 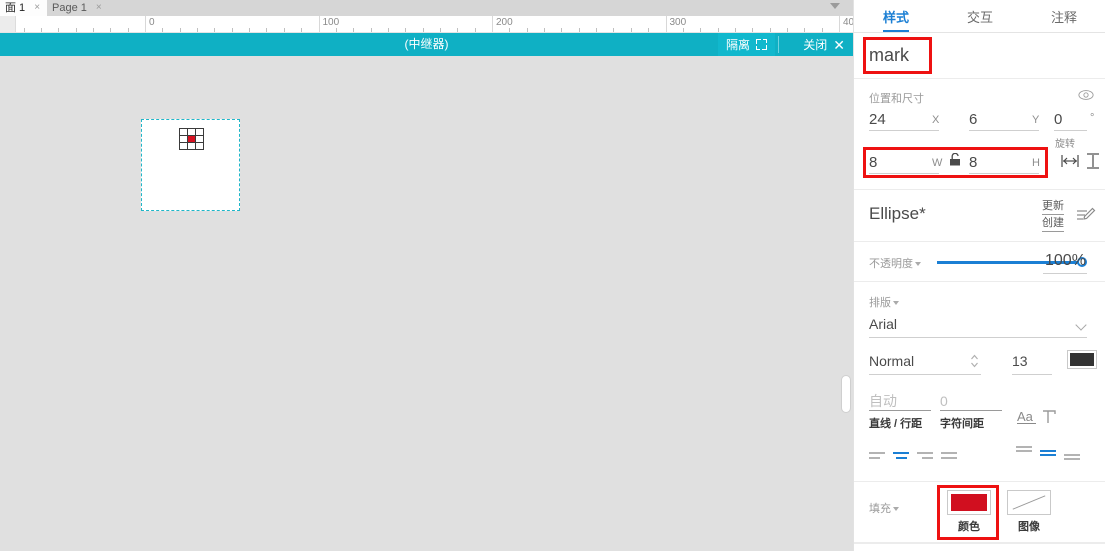 What do you see at coordinates (78, 8) in the screenshot?
I see `page-tab-2: Page 1 ×` at bounding box center [78, 8].